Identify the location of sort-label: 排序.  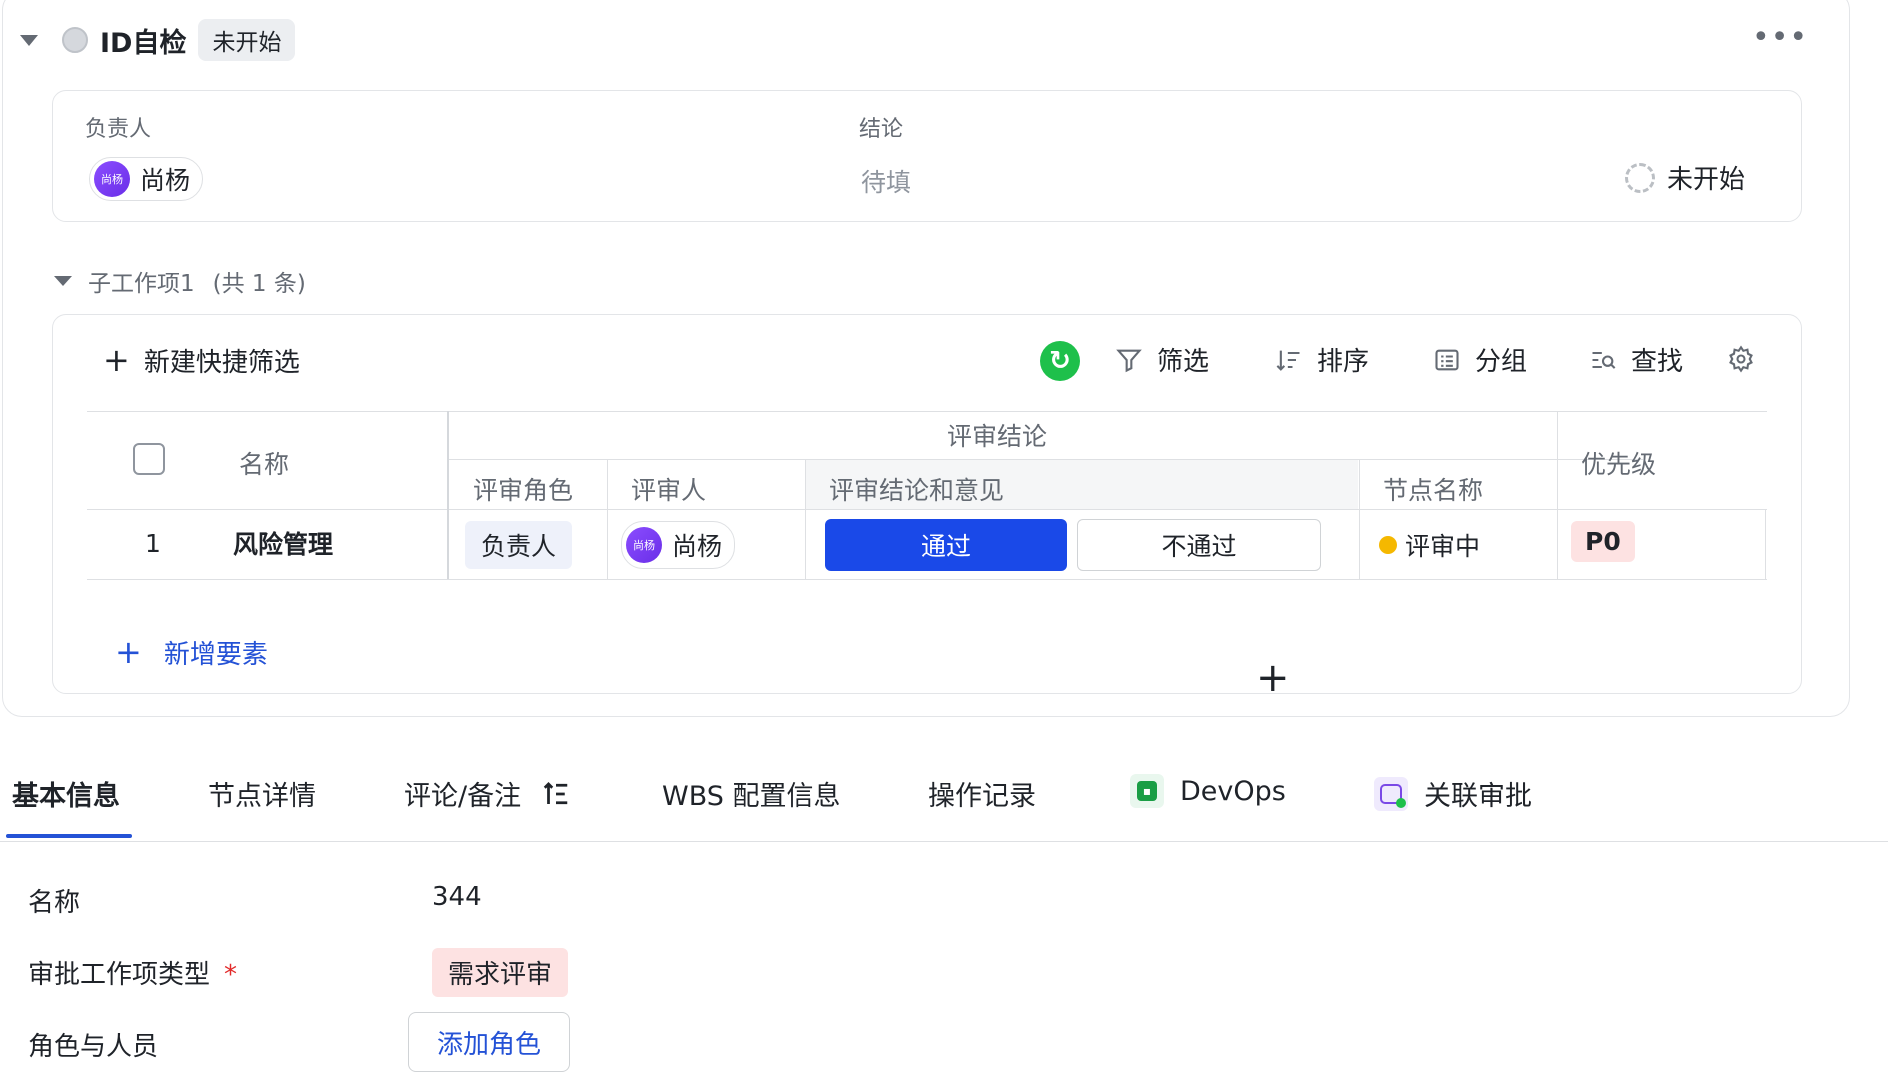
(1343, 362).